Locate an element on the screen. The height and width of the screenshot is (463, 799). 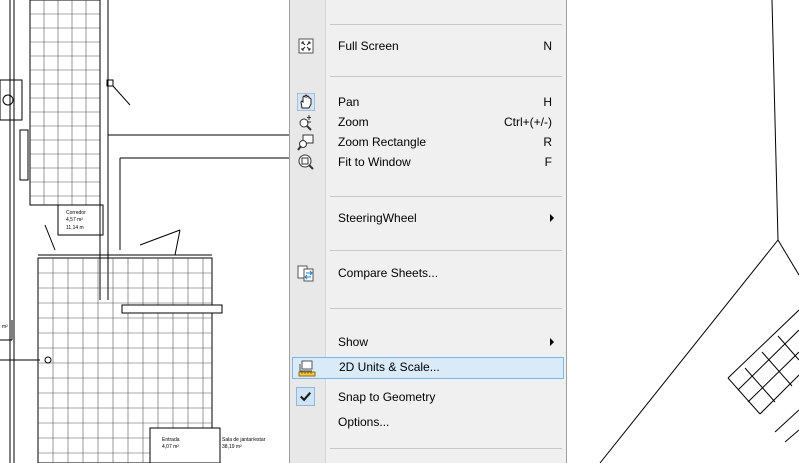
svg-text: 4,57 m² is located at coordinates (74, 220).